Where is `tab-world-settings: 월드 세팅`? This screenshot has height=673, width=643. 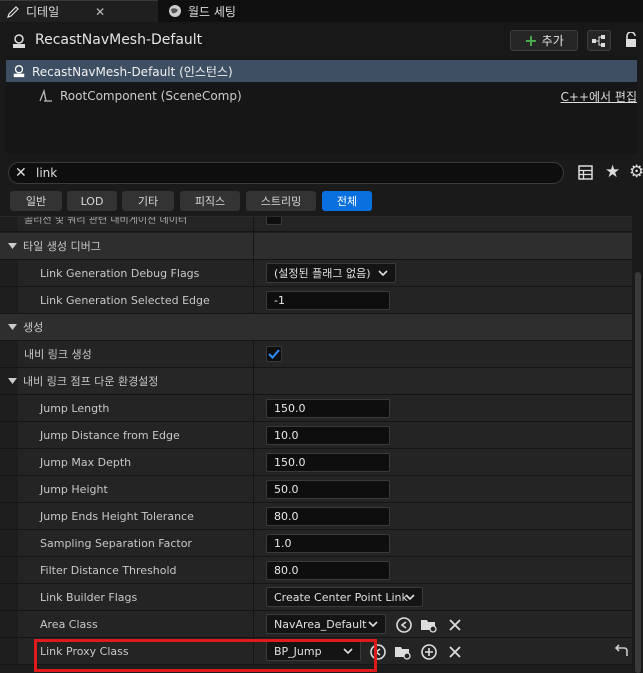 tab-world-settings: 월드 세팅 is located at coordinates (202, 11).